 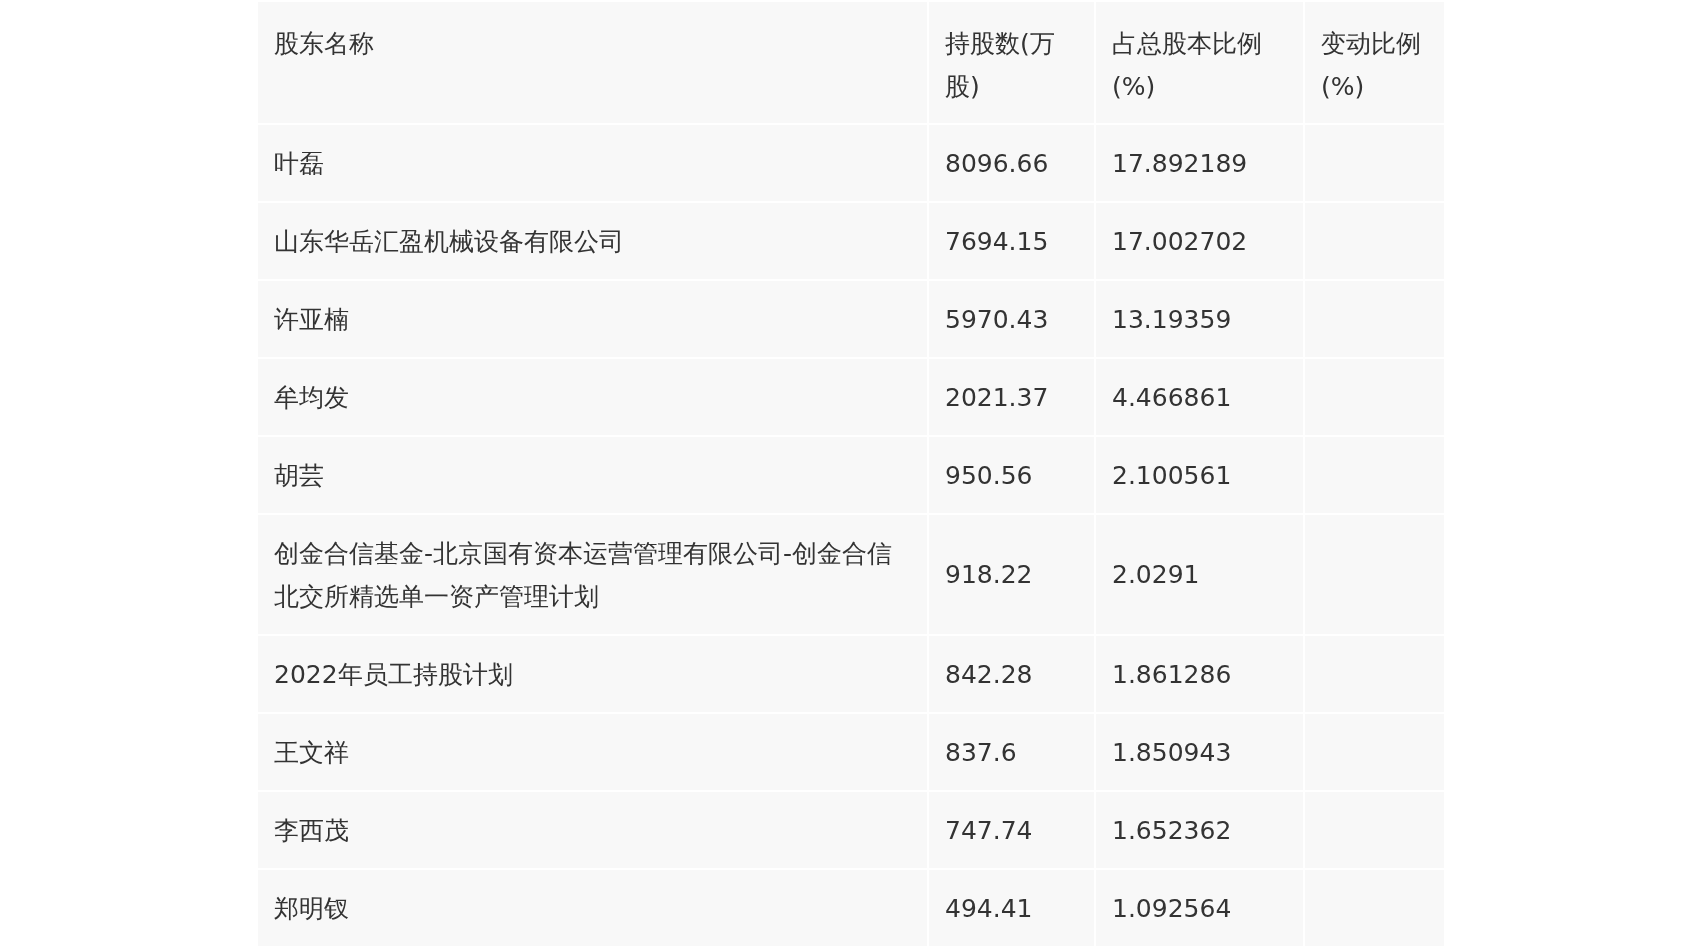 What do you see at coordinates (592, 908) in the screenshot?
I see `table-cell: 郑明钗` at bounding box center [592, 908].